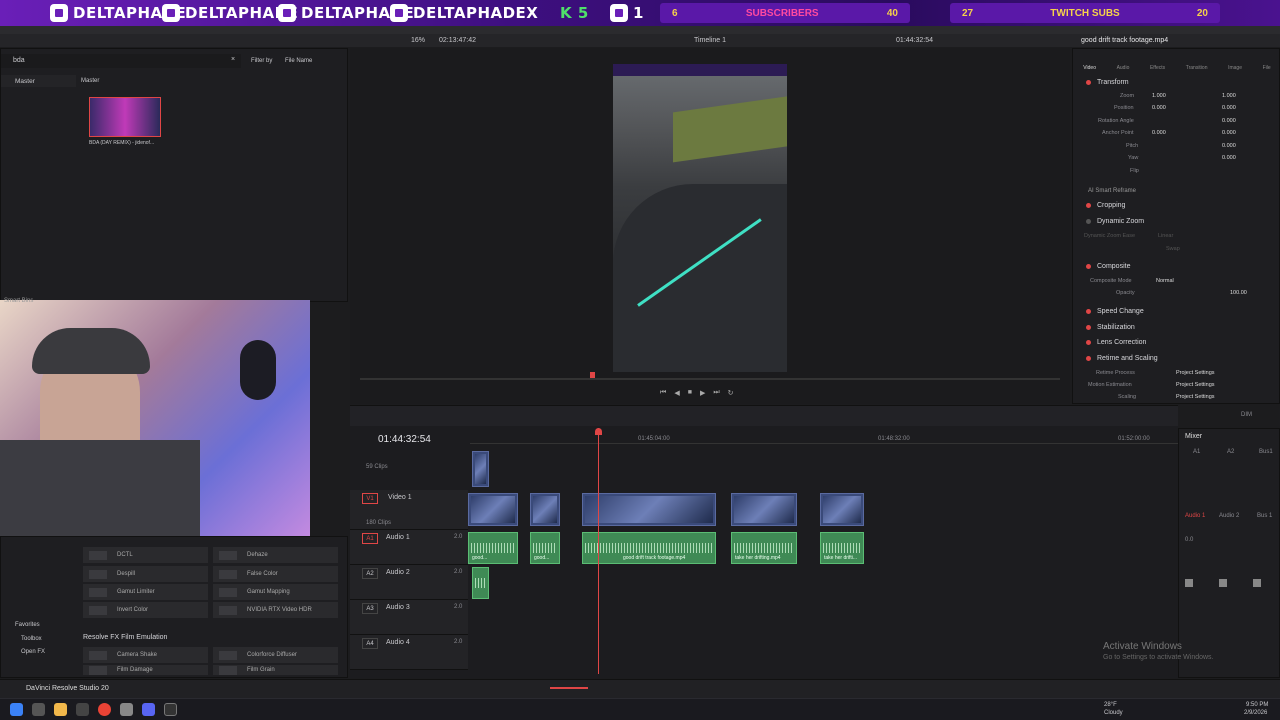 The height and width of the screenshot is (720, 1280). Describe the element at coordinates (710, 40) in the screenshot. I see `timeline-name: Timeline 1` at that location.